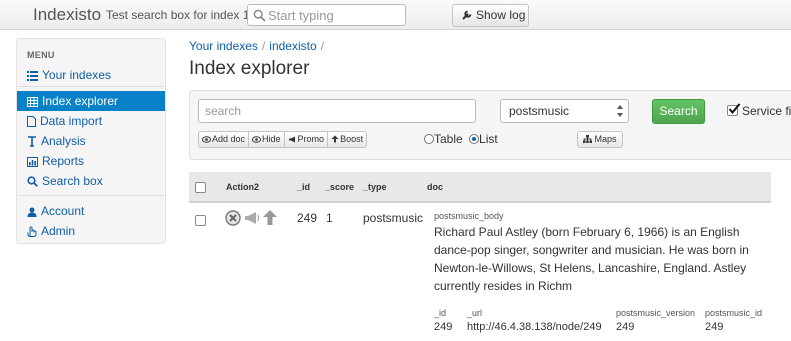 This screenshot has height=341, width=791. What do you see at coordinates (63, 141) in the screenshot?
I see `sidebar-item-label: Analysis` at bounding box center [63, 141].